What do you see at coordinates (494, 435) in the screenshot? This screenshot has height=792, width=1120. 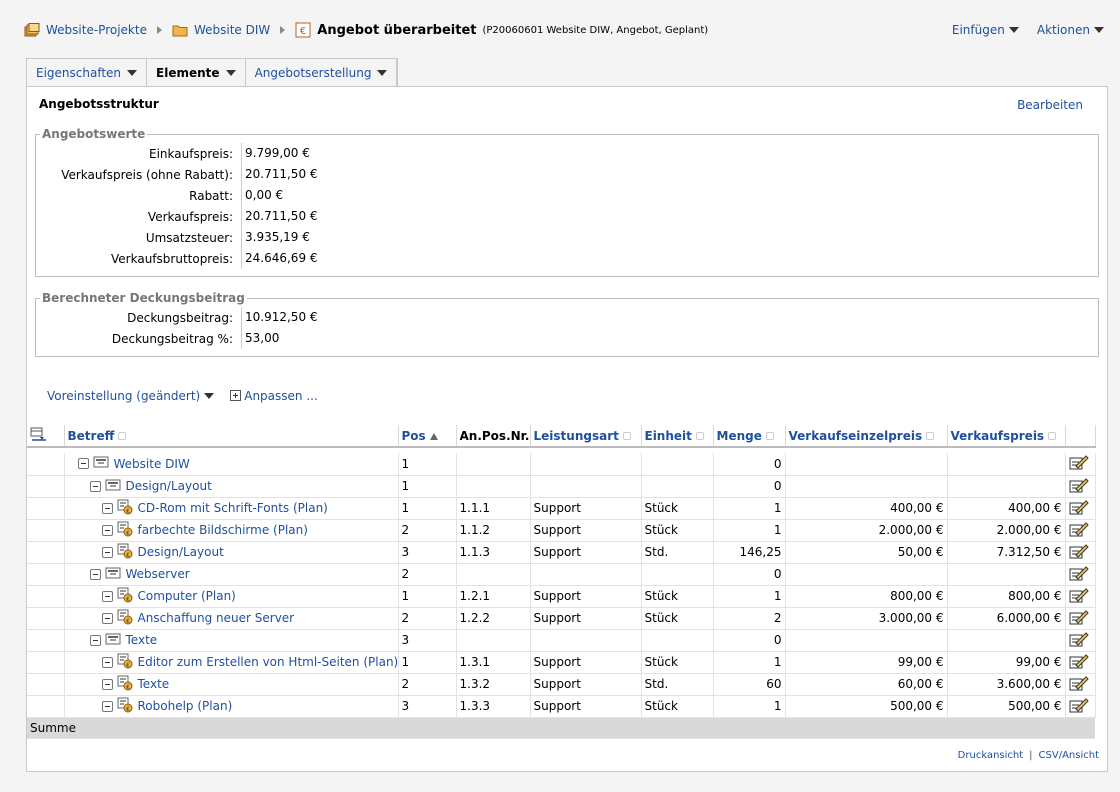 I see `column-label: An.Pos.Nr.` at bounding box center [494, 435].